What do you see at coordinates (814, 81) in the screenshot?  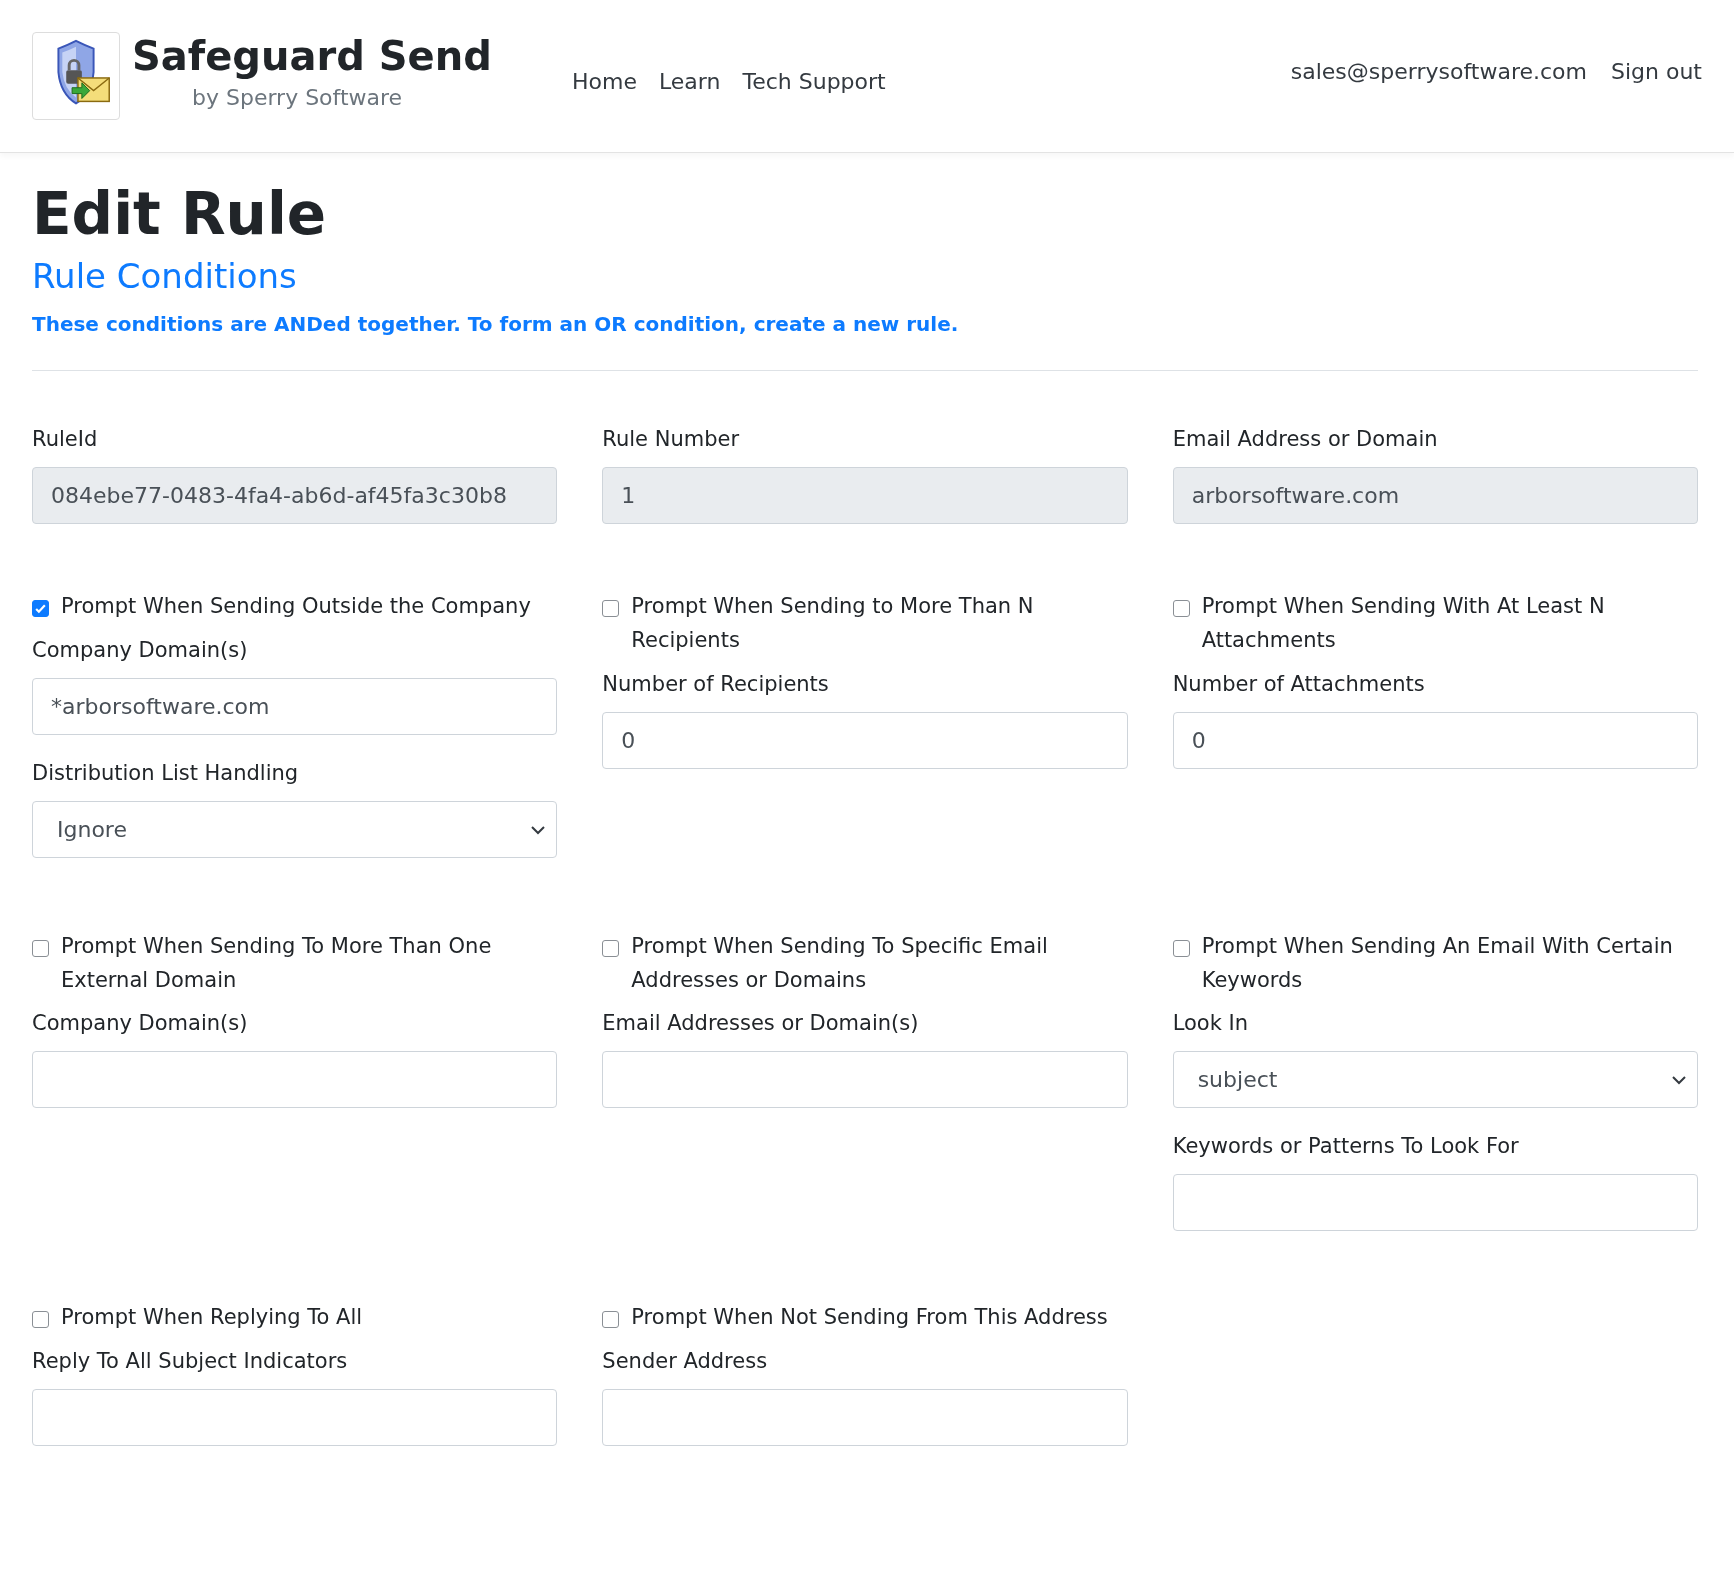 I see `nav-link: Tech Support` at bounding box center [814, 81].